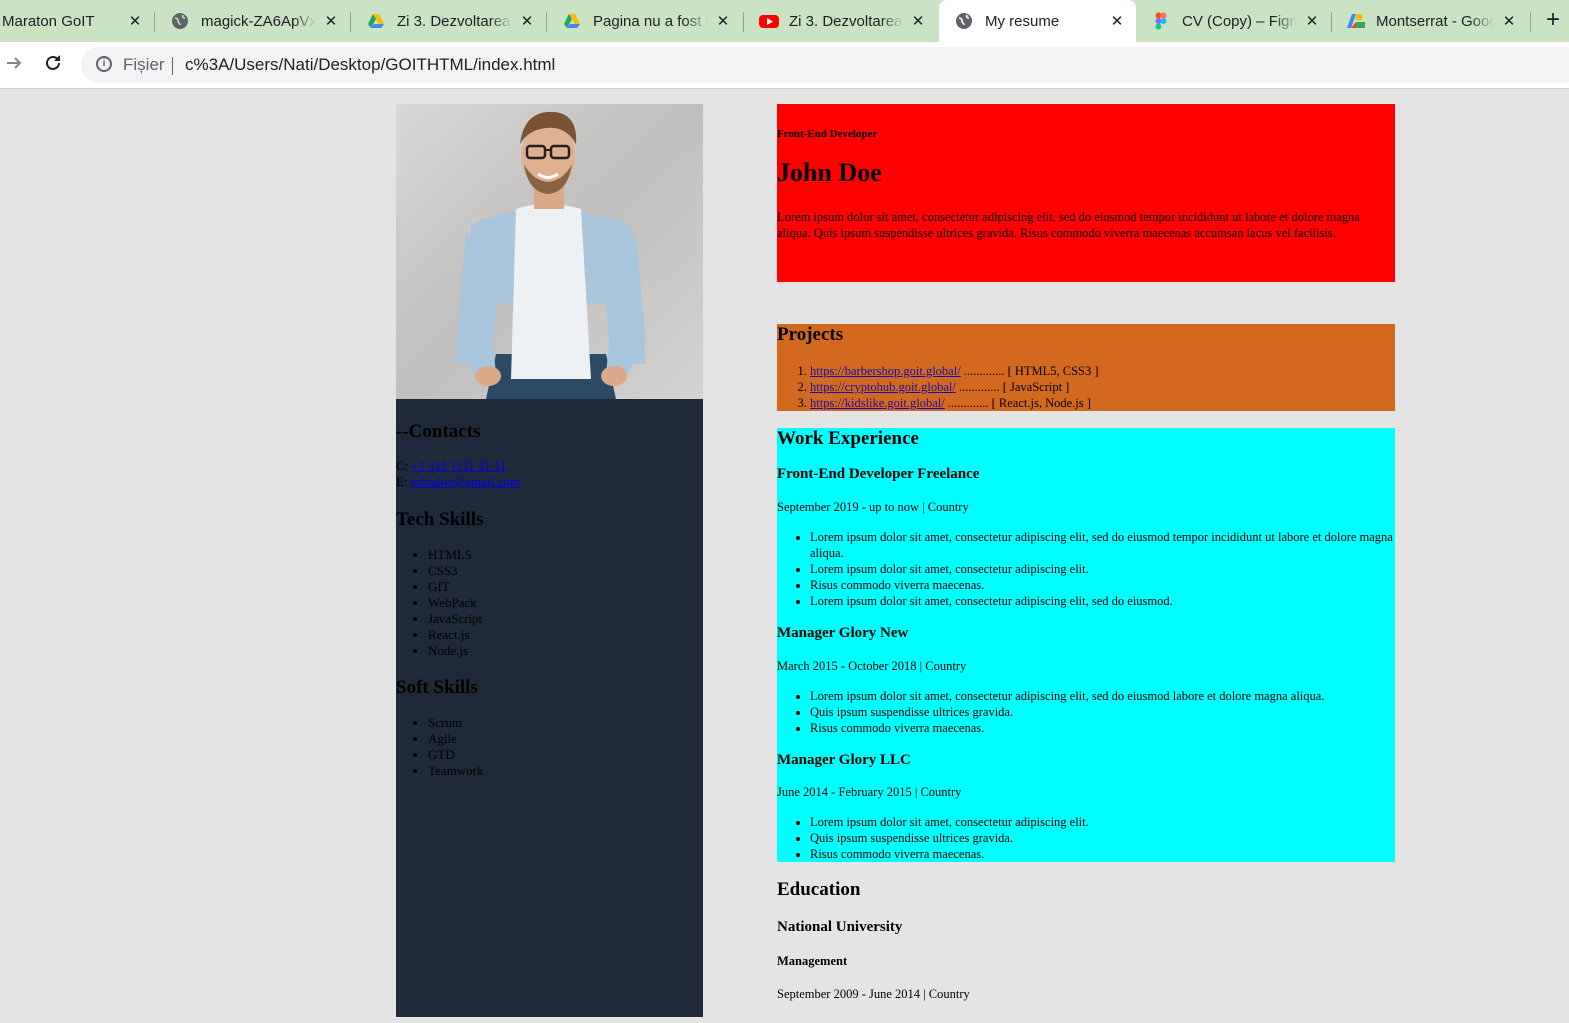 Image resolution: width=1569 pixels, height=1023 pixels. Describe the element at coordinates (827, 134) in the screenshot. I see `job-title: Front-End Developer` at that location.